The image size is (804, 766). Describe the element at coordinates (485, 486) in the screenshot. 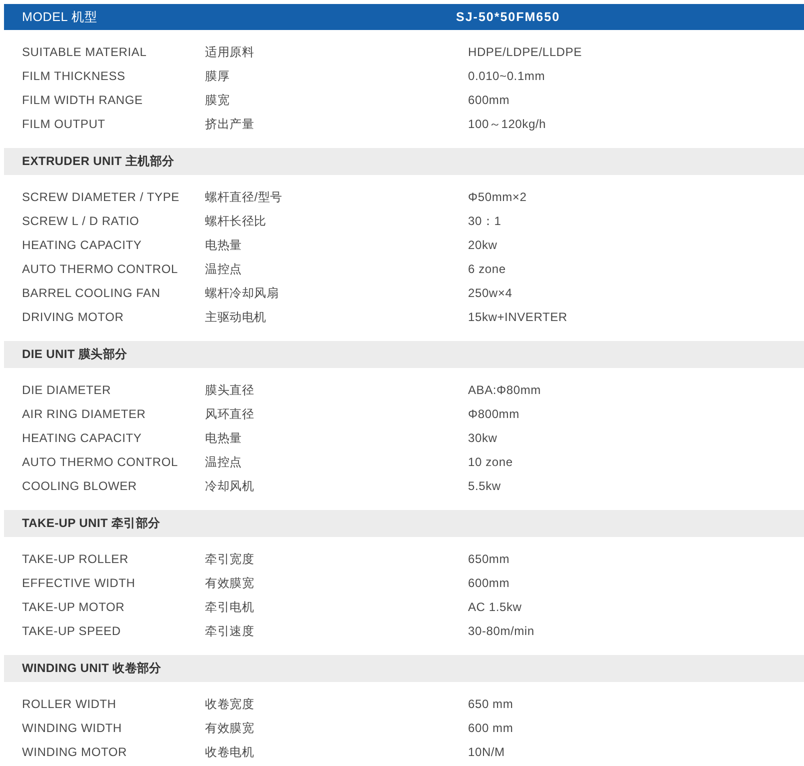

I see `spec-value: 5.5kw` at that location.